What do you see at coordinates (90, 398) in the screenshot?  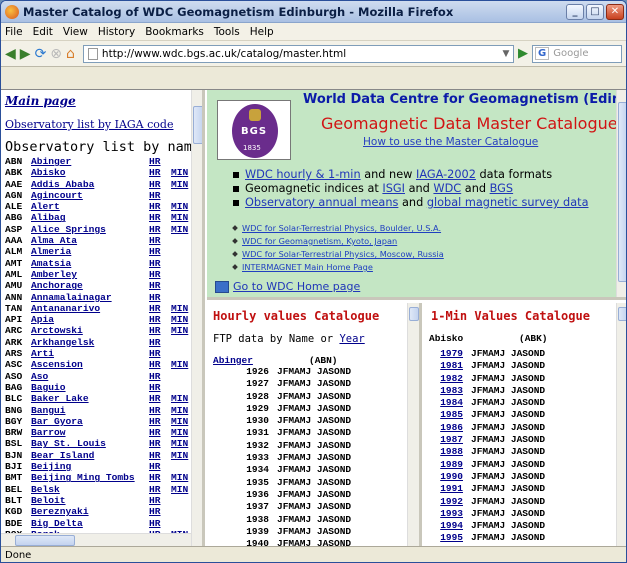 I see `observatory-name-link: Baker Lake` at bounding box center [90, 398].